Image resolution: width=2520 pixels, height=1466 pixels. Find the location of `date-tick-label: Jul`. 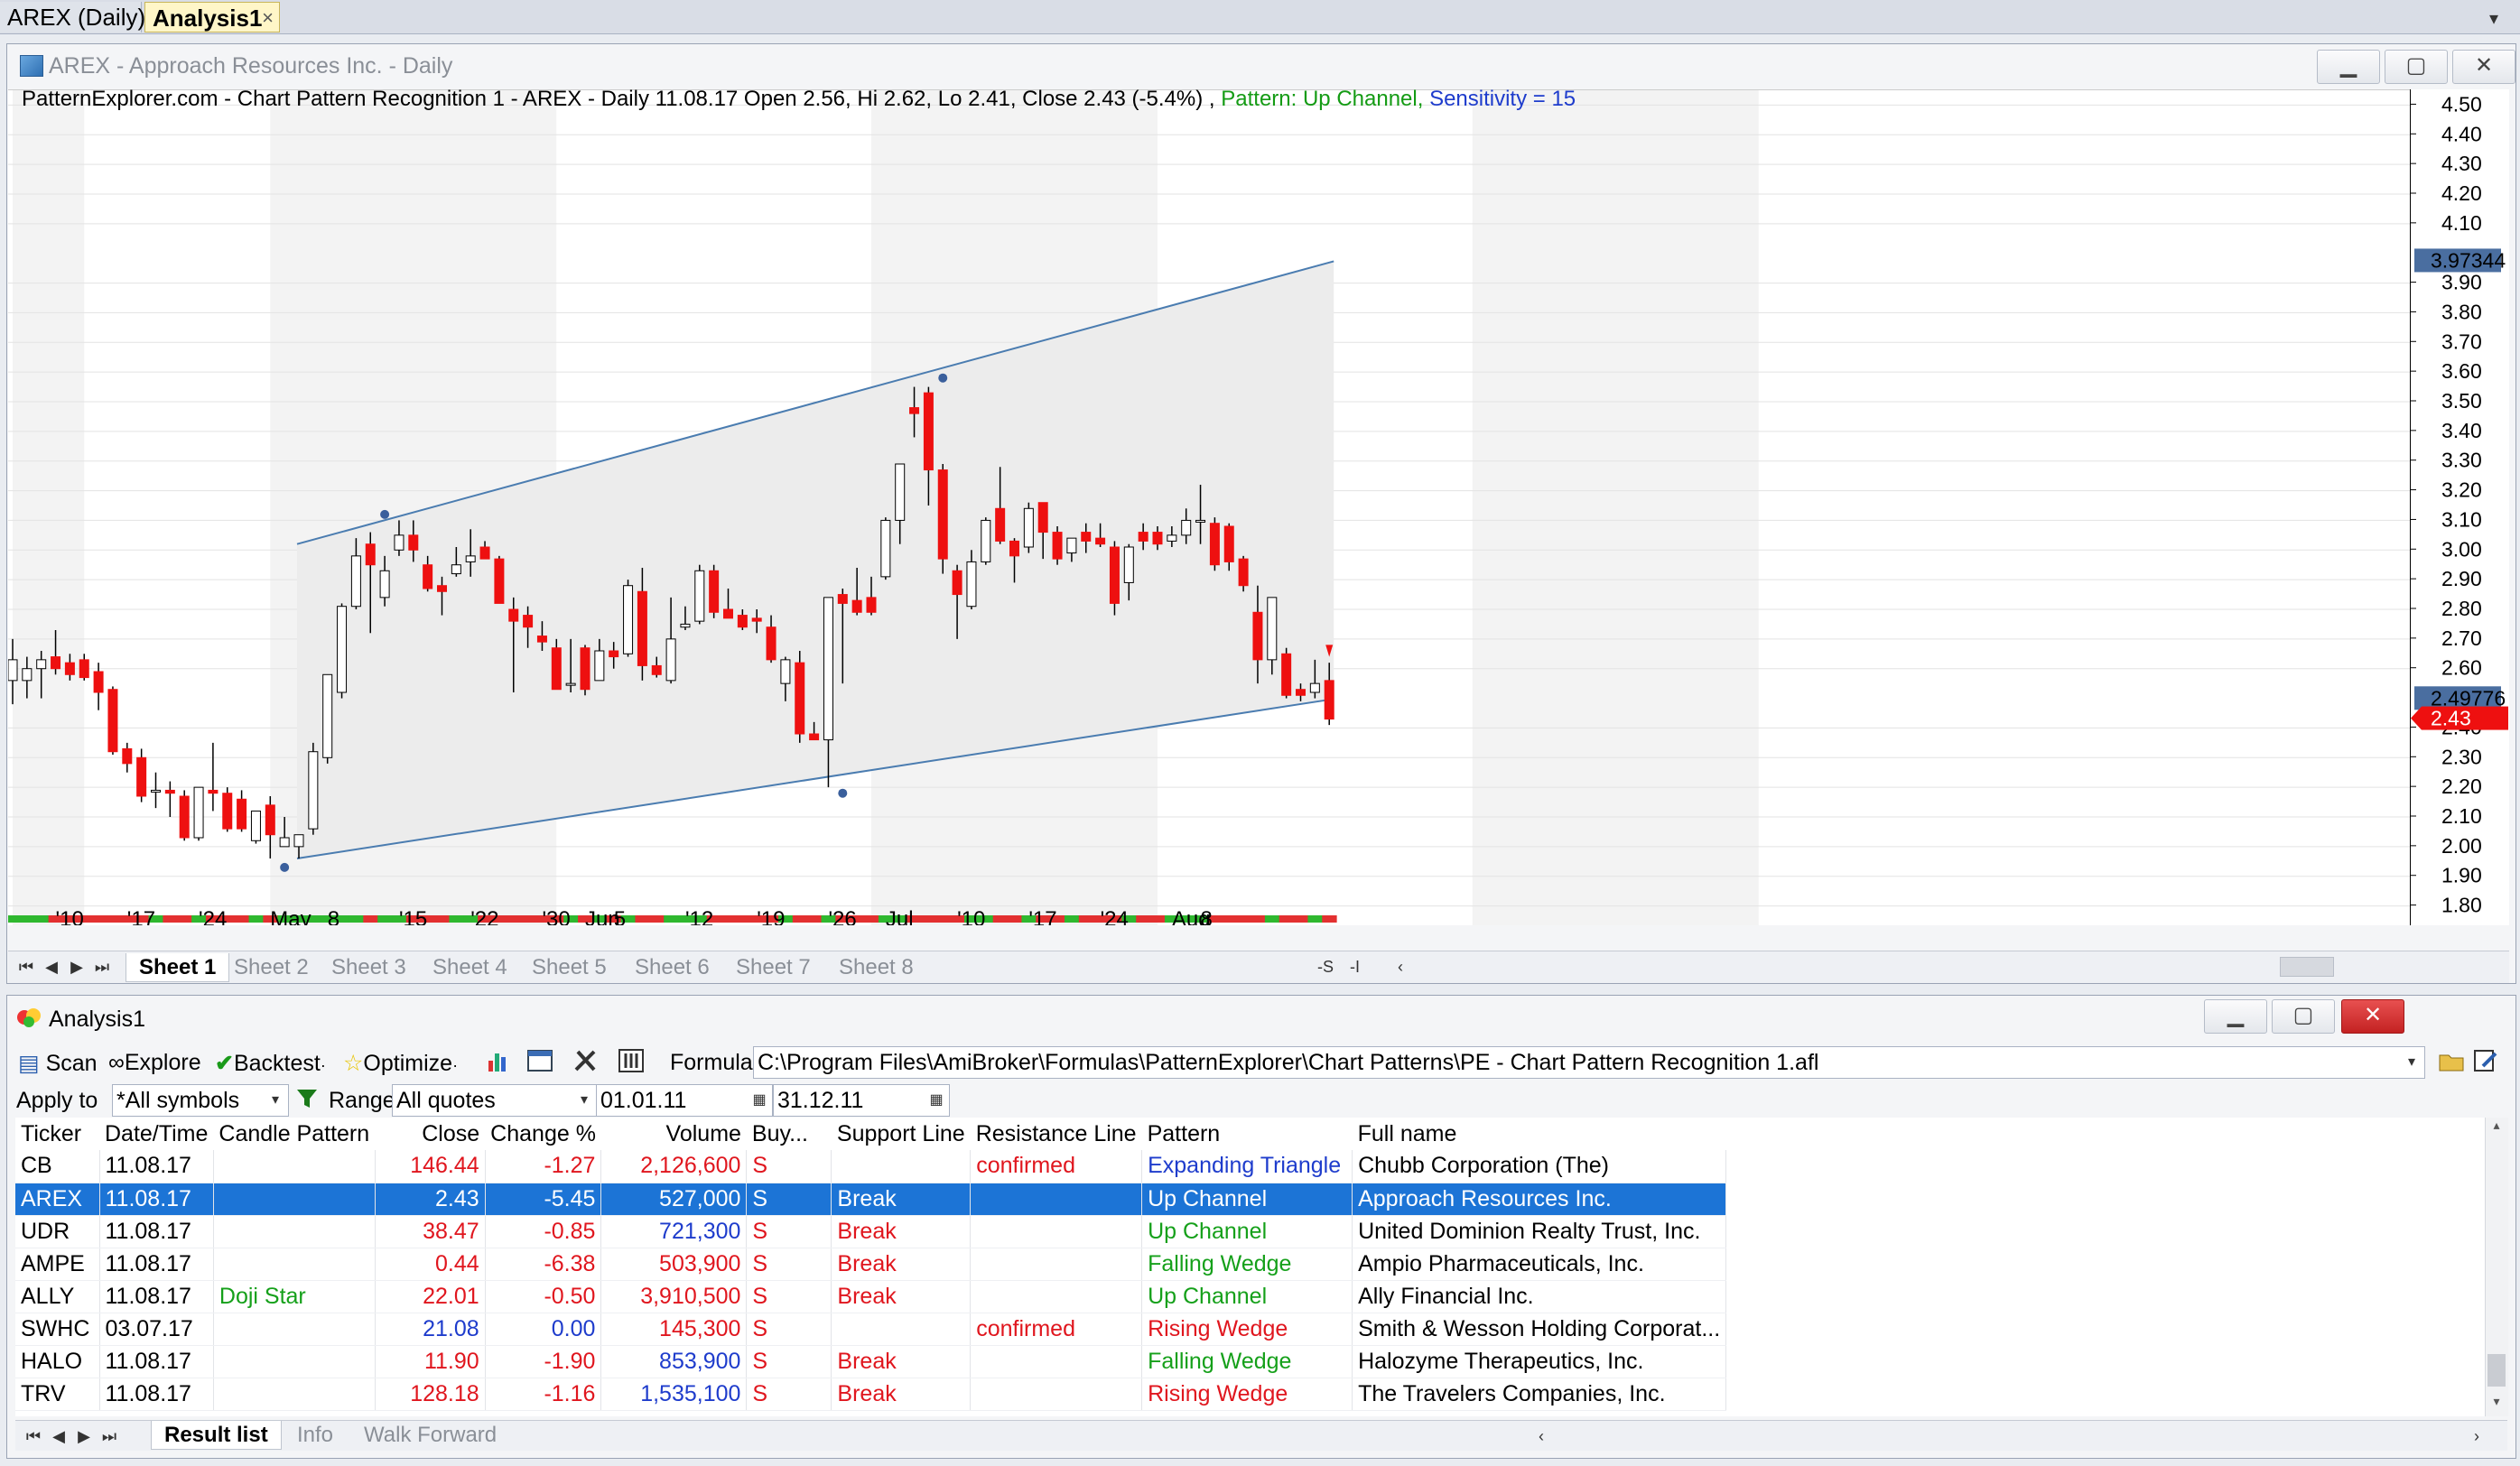

date-tick-label: Jul is located at coordinates (900, 916).